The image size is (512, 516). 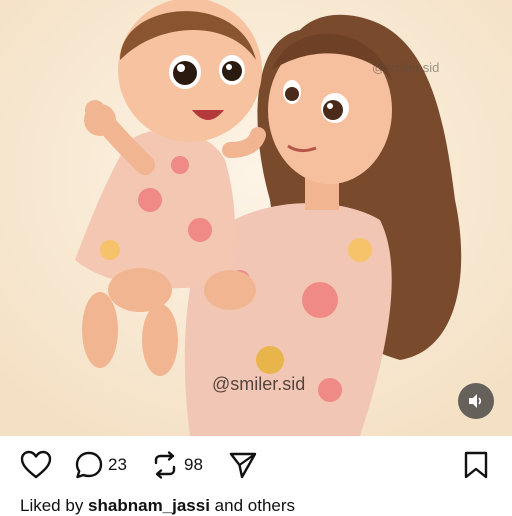 What do you see at coordinates (149, 505) in the screenshot?
I see `liked-by-user-link: shabnam_jassi` at bounding box center [149, 505].